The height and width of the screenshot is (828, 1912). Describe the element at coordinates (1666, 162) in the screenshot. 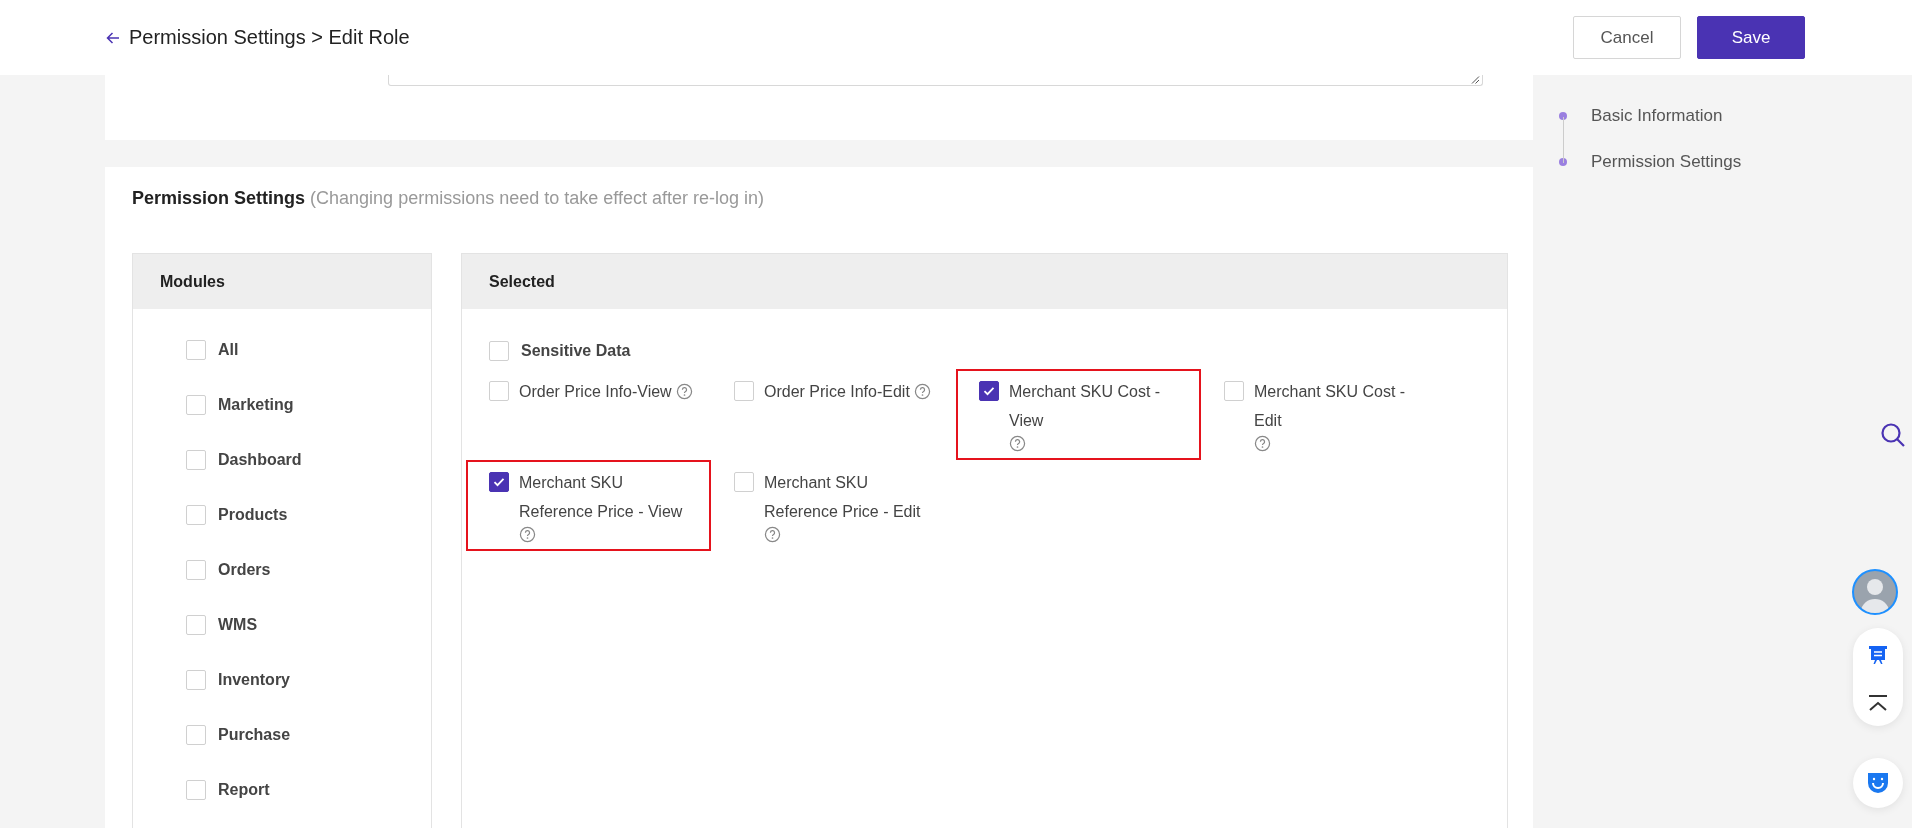

I see `anchor-link: Permission Settings` at that location.